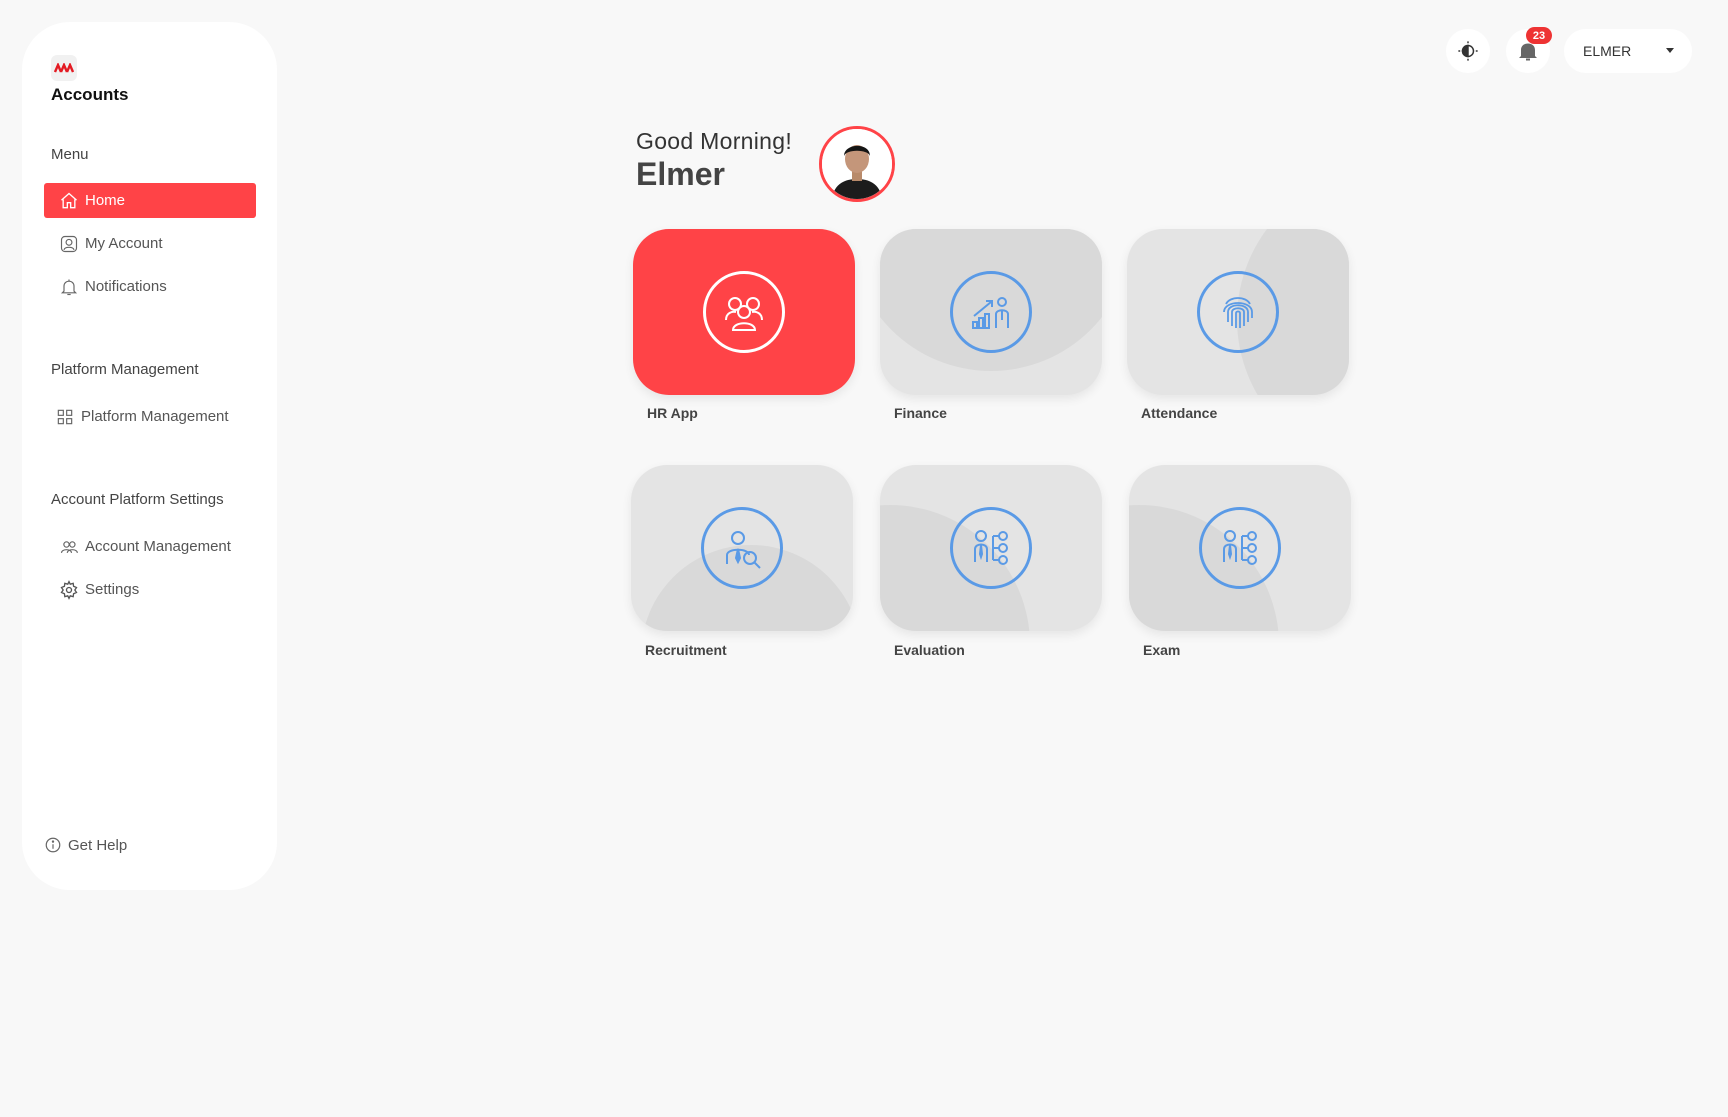 The image size is (1728, 1117). I want to click on theme-toggle-button, so click(1468, 51).